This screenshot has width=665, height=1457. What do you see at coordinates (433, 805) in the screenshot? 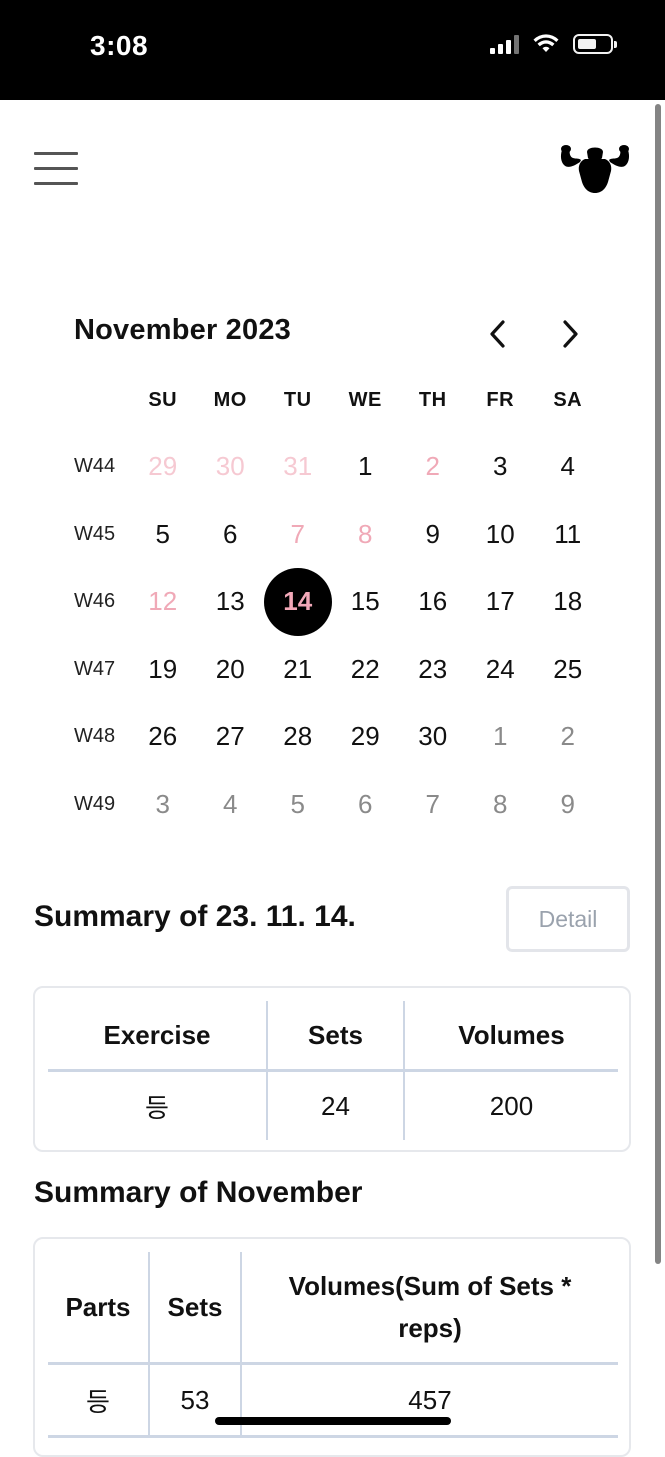
I see `calendar-day-next-month: 7` at bounding box center [433, 805].